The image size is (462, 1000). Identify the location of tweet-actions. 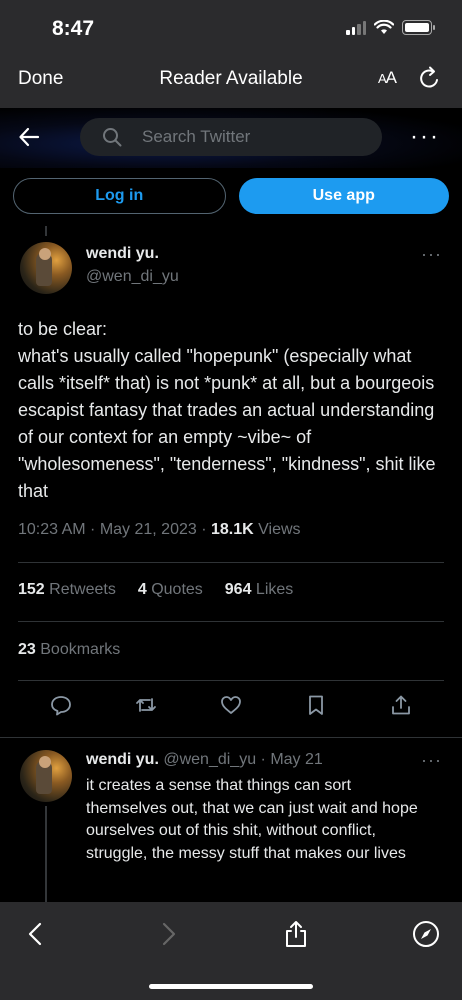
(231, 705).